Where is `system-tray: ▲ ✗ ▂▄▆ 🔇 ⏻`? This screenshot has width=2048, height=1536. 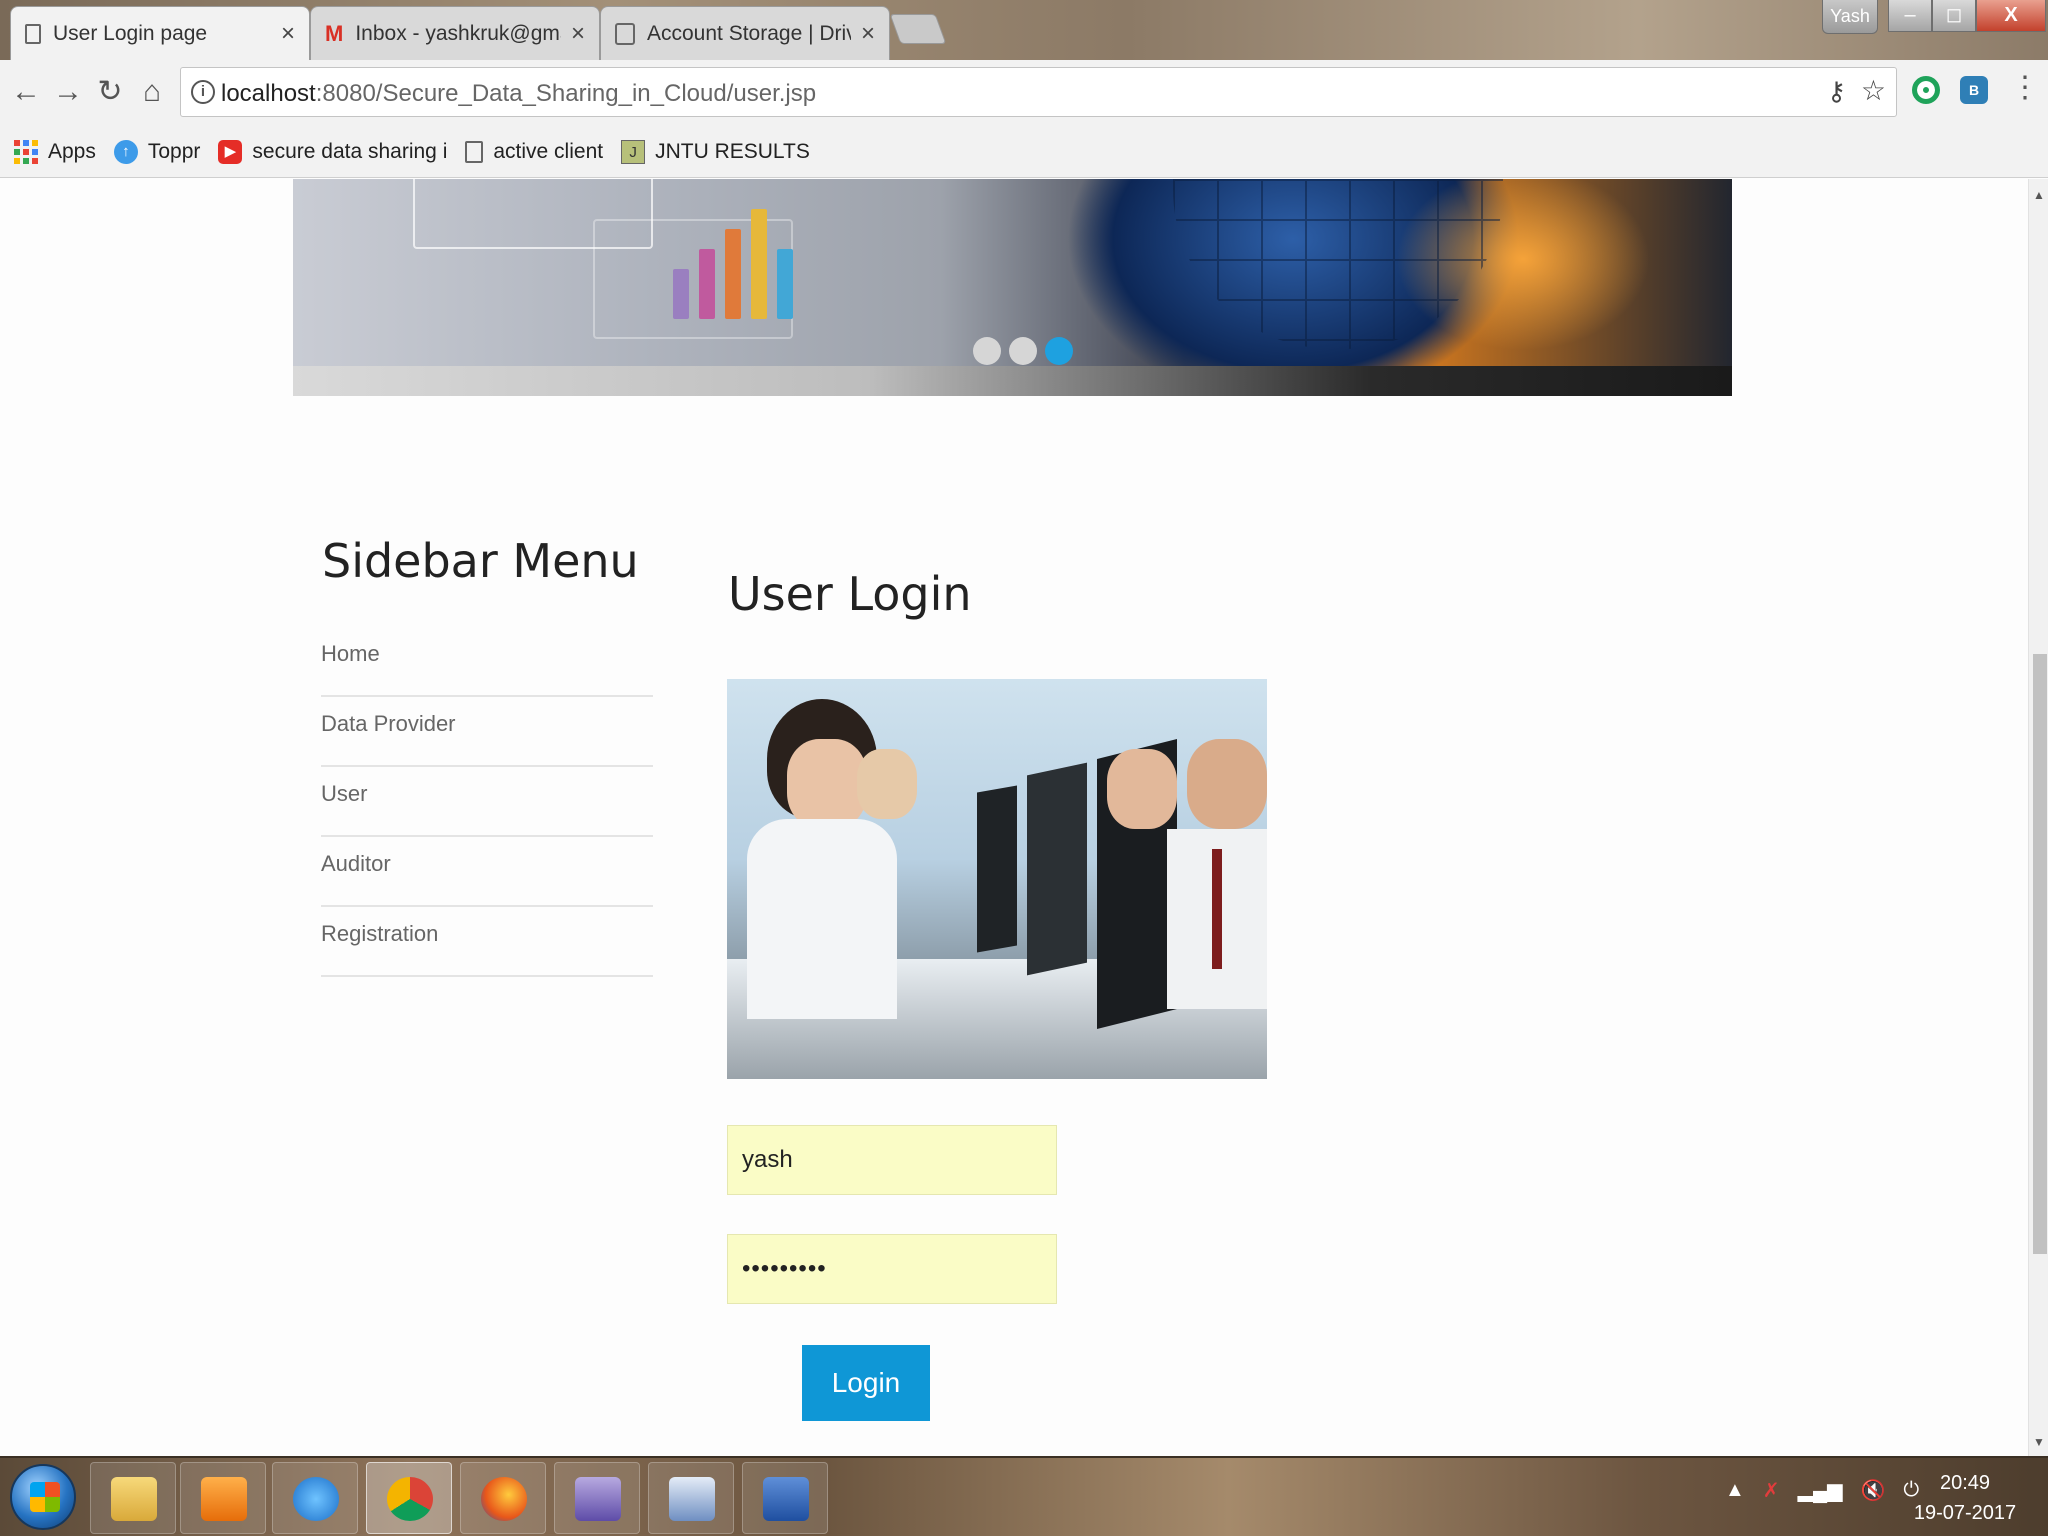 system-tray: ▲ ✗ ▂▄▆ 🔇 ⏻ is located at coordinates (1822, 1490).